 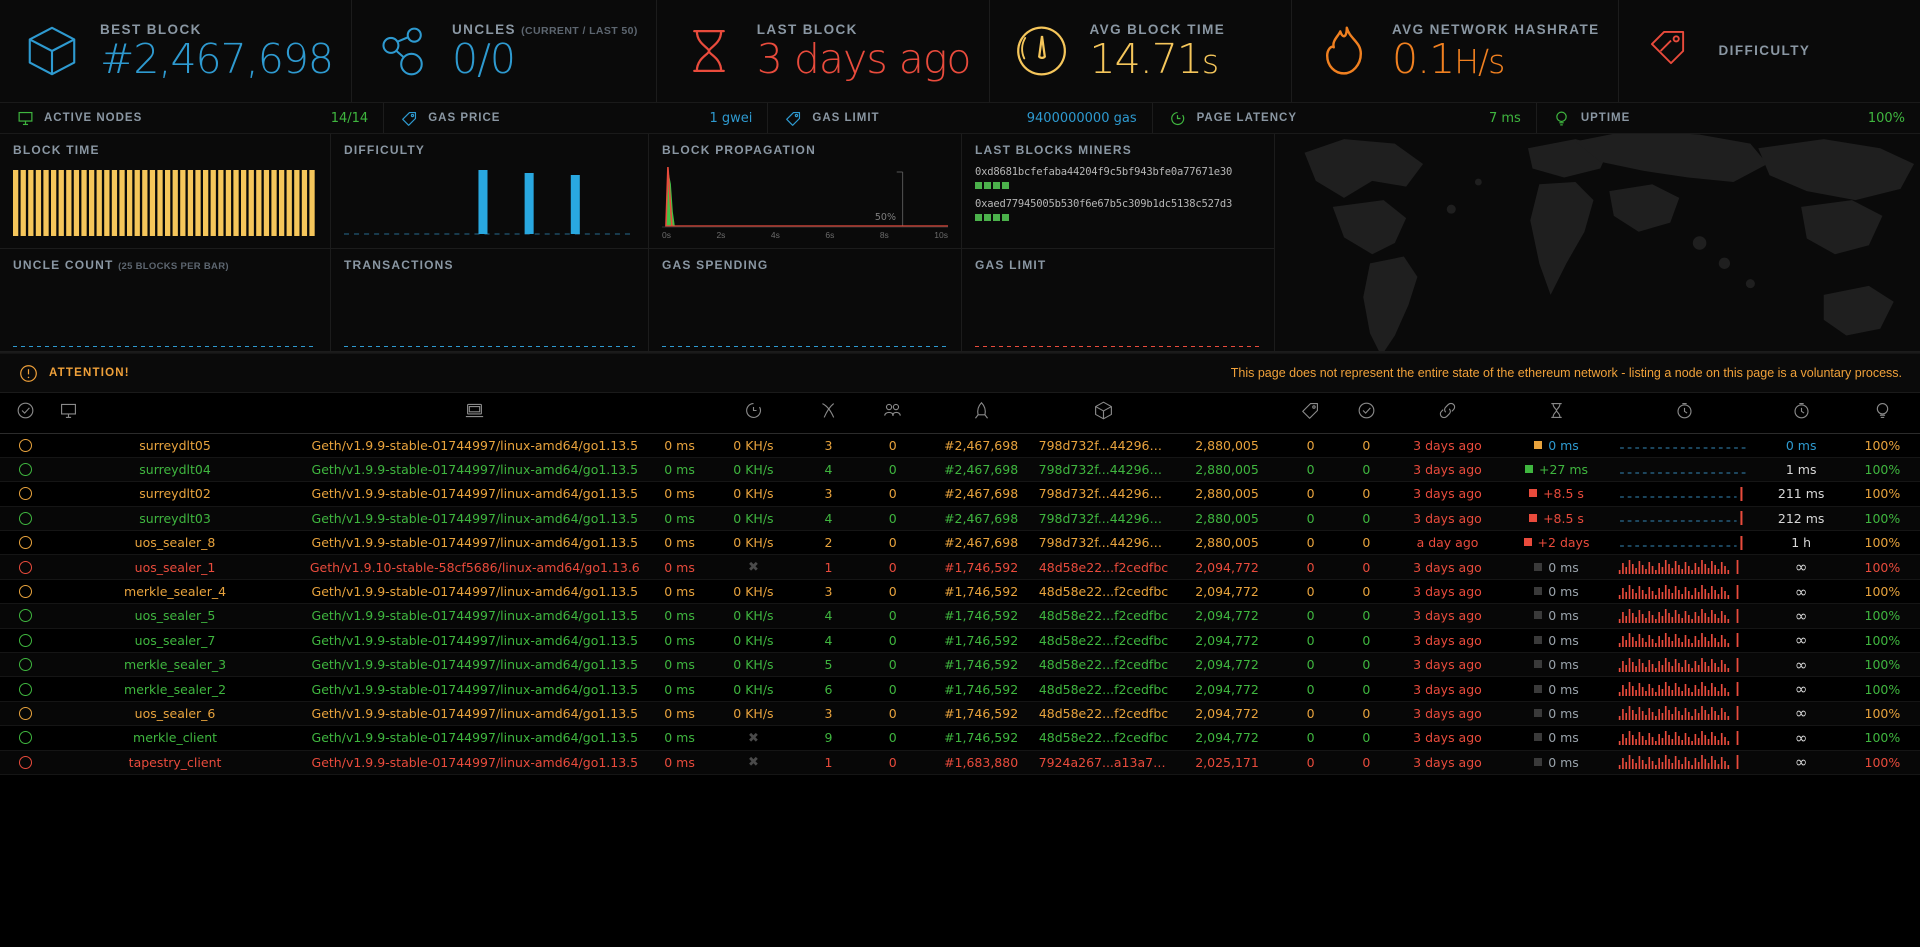 What do you see at coordinates (490, 191) in the screenshot?
I see `panel-difficulty: DIFFICULTY` at bounding box center [490, 191].